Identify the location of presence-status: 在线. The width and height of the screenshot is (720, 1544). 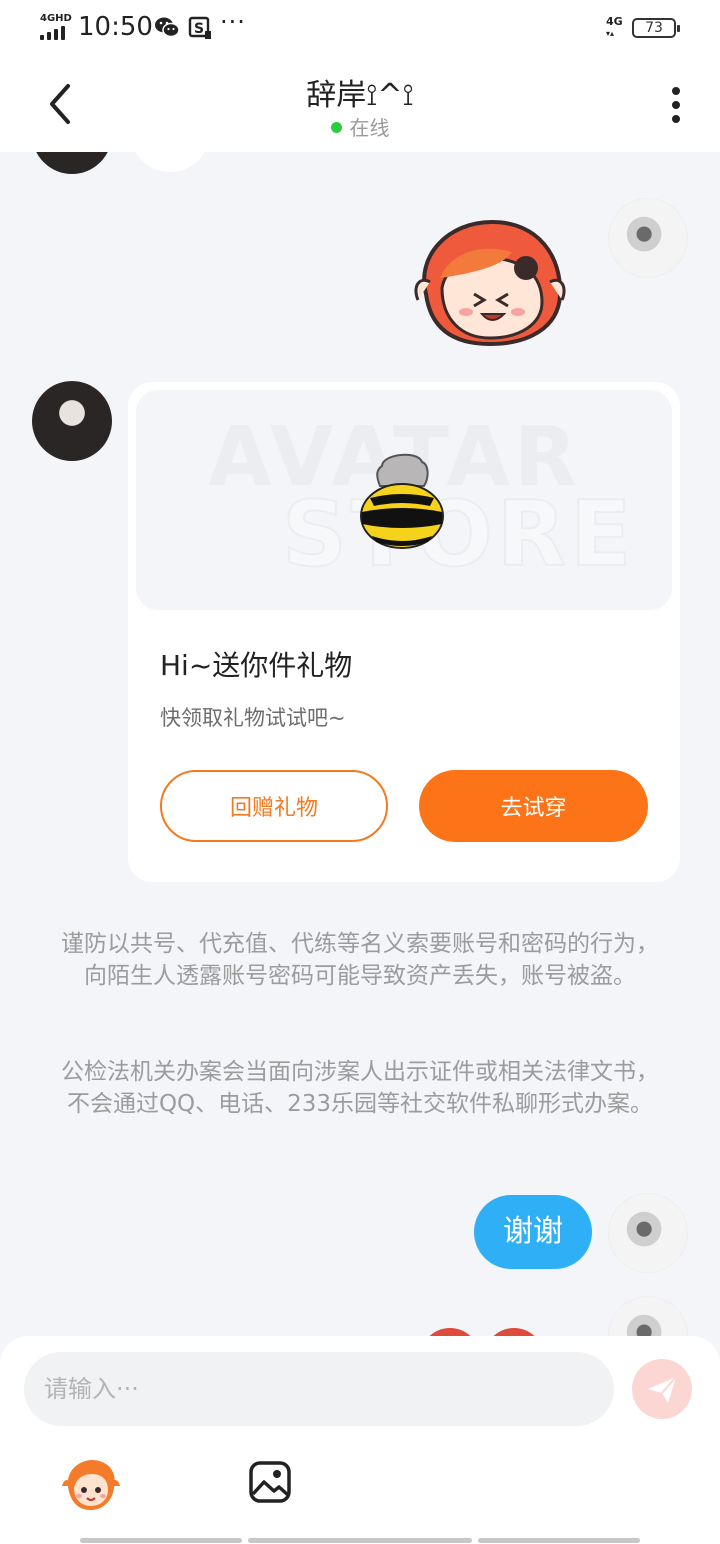
(360, 126).